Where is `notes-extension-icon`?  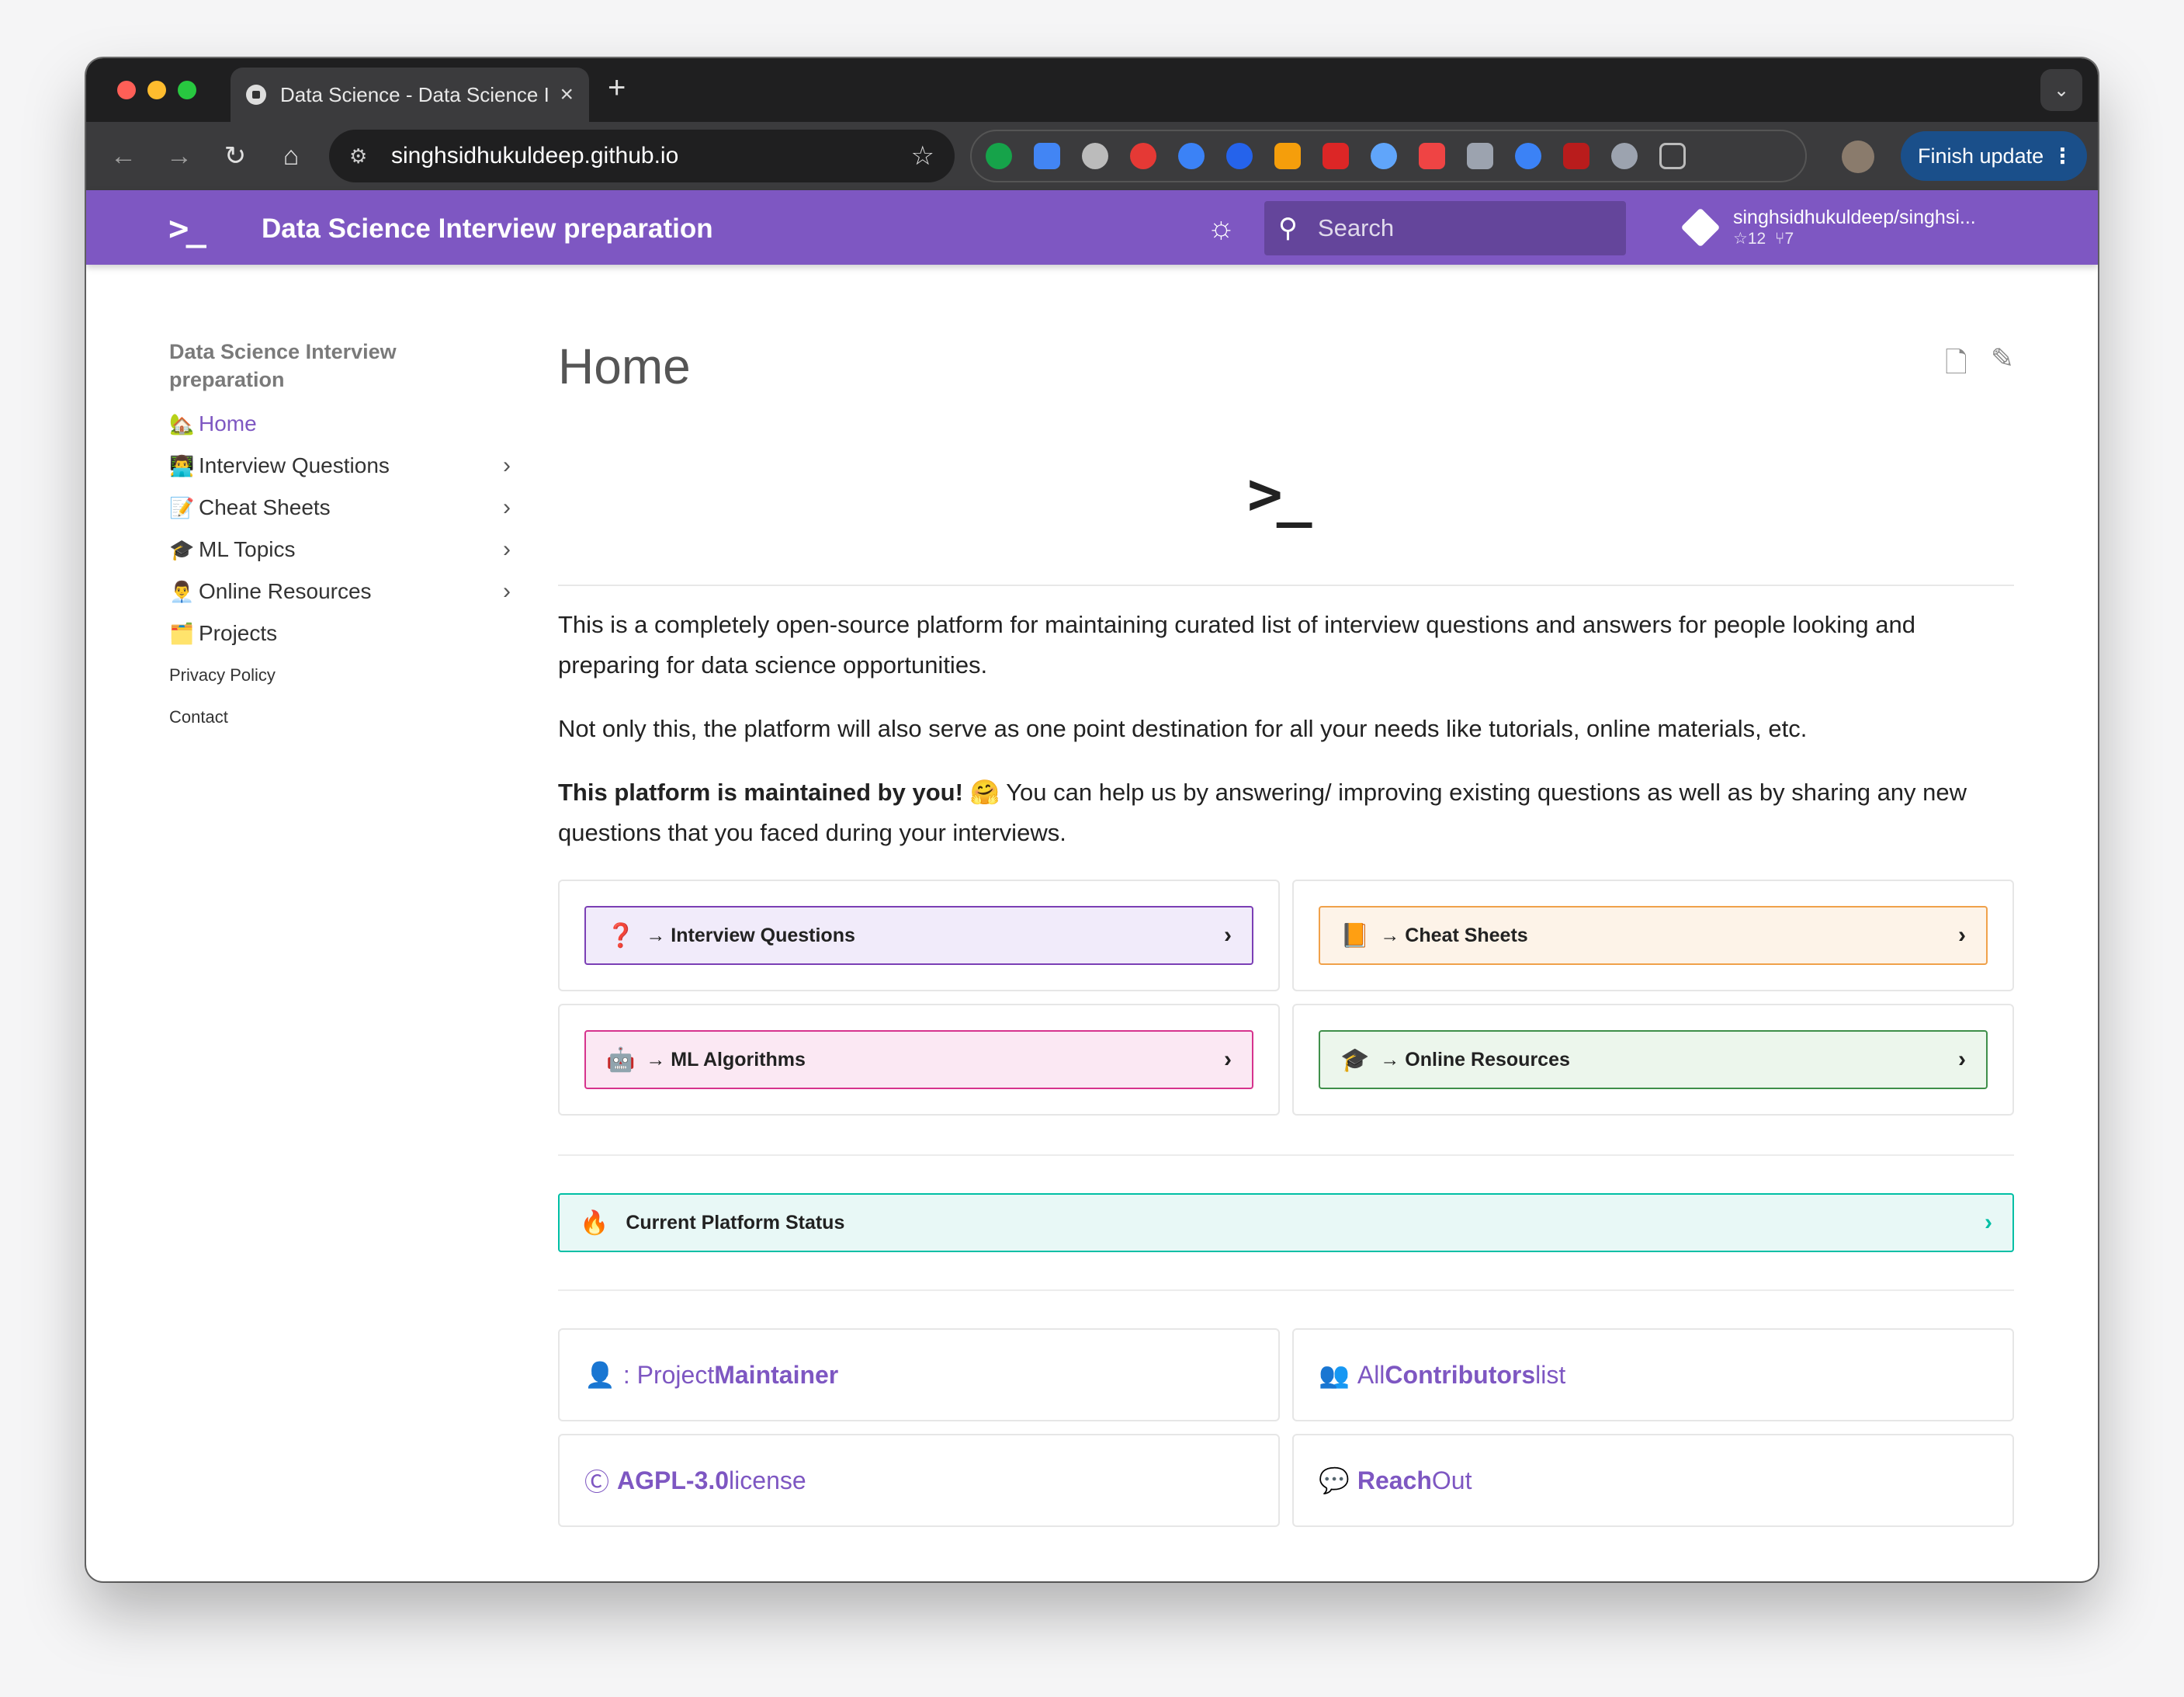
notes-extension-icon is located at coordinates (1480, 156).